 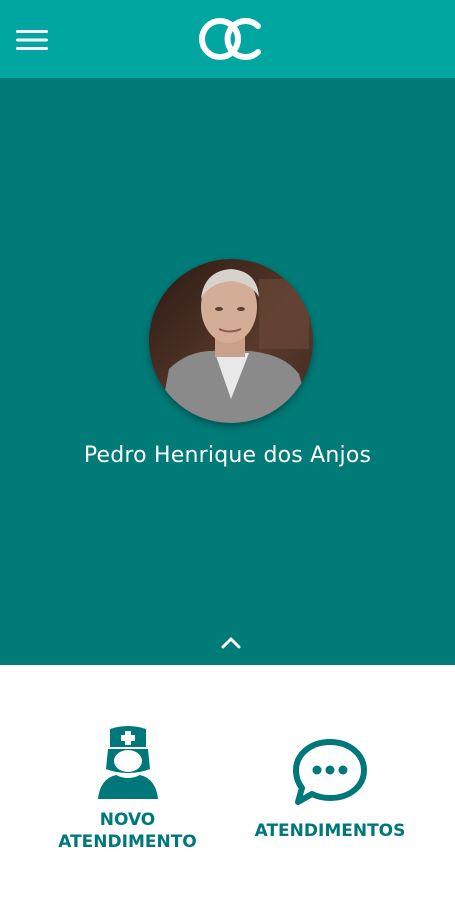 I want to click on new-appointment-button: NOVO ATENDIMENTO, so click(x=127, y=789).